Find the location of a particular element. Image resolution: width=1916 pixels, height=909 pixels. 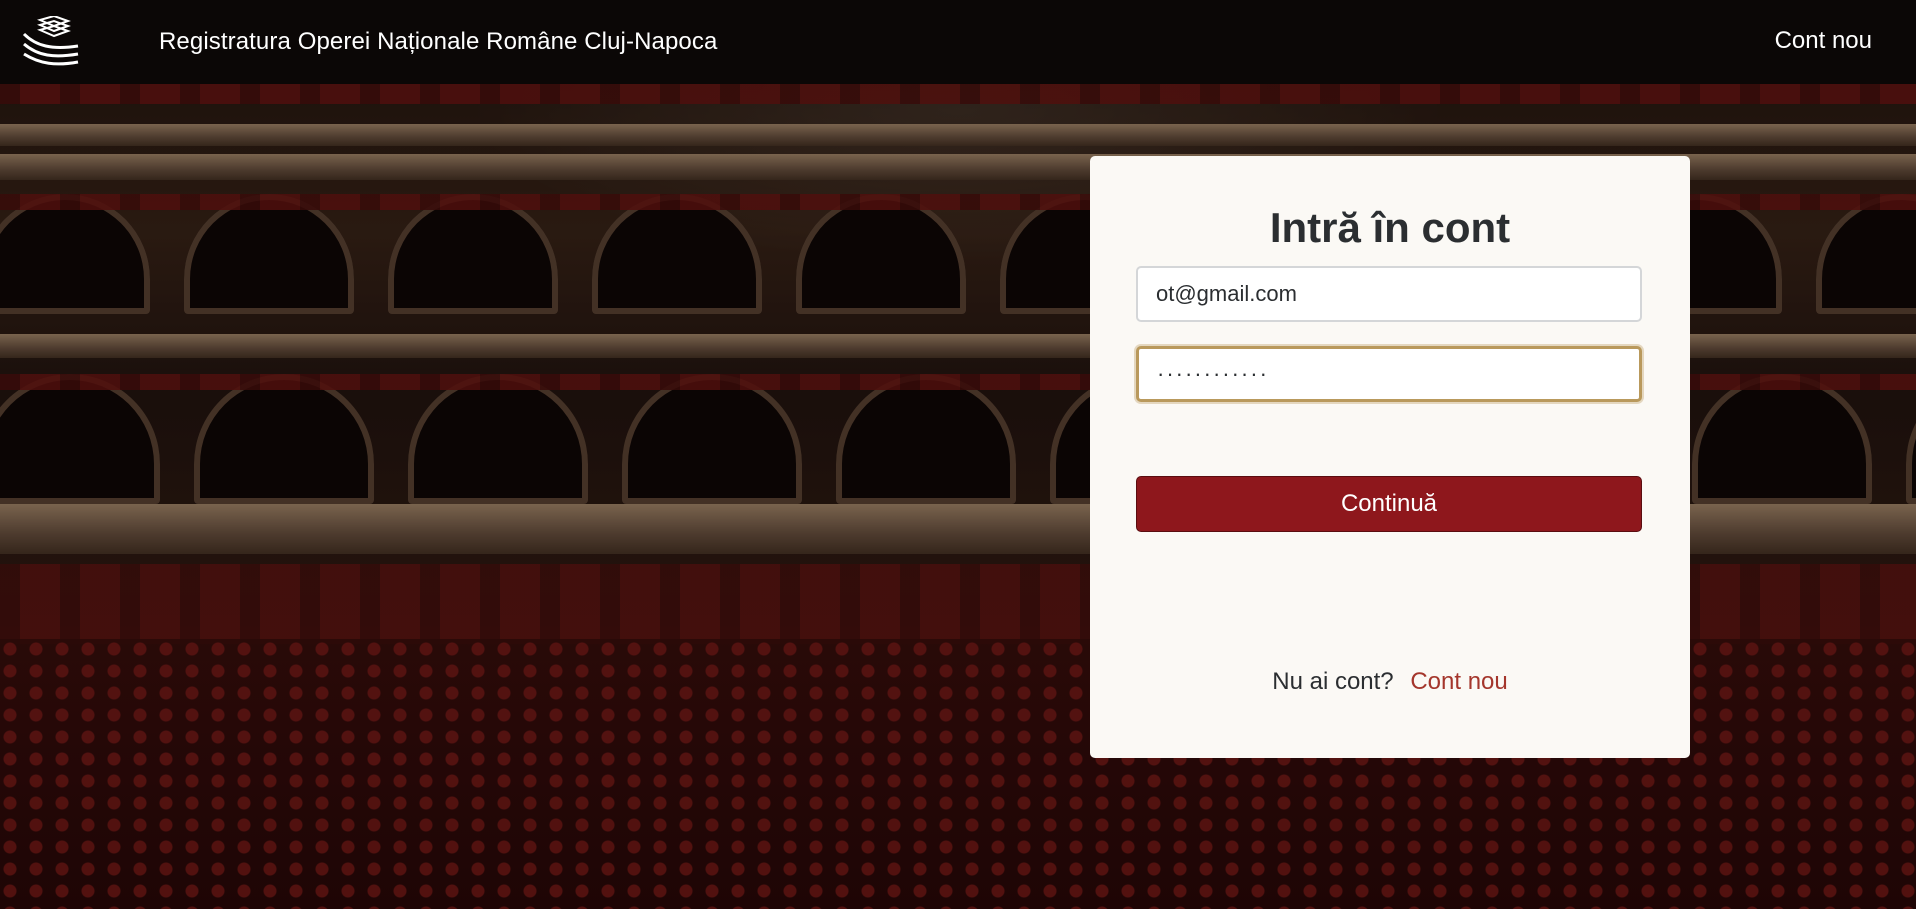

continue-button: Continuă is located at coordinates (1389, 504).